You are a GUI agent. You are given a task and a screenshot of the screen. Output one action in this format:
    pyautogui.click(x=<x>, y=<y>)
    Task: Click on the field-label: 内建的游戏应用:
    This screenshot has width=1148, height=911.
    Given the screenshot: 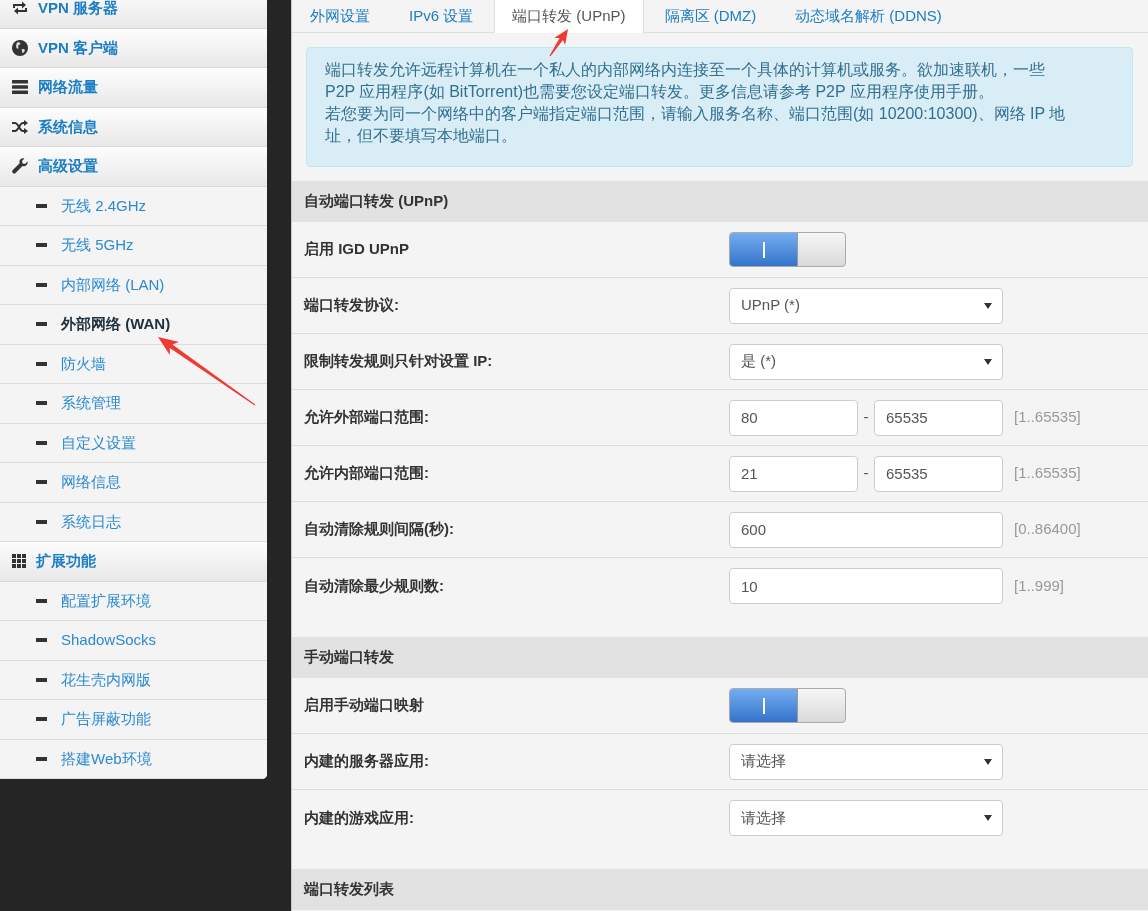 What is the action you would take?
    pyautogui.click(x=359, y=817)
    